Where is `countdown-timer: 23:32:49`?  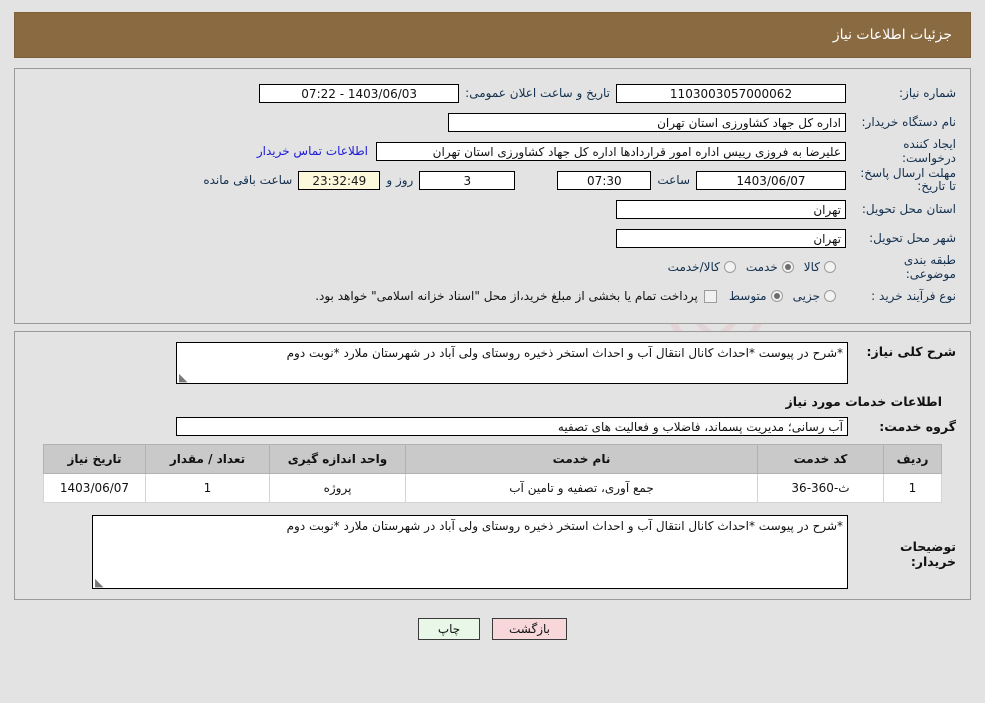 countdown-timer: 23:32:49 is located at coordinates (339, 180).